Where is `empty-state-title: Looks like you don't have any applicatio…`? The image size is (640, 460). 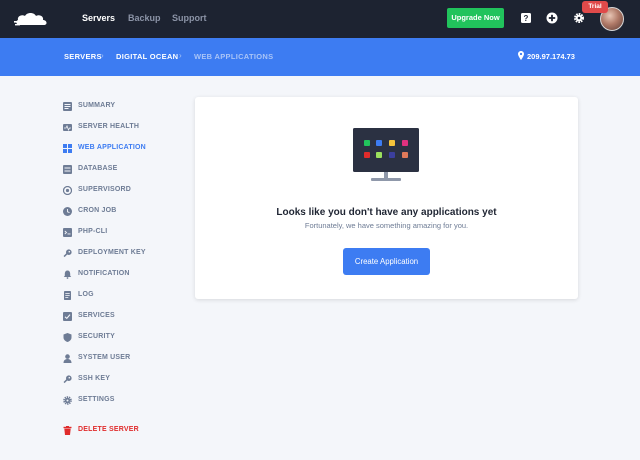
empty-state-title: Looks like you don't have any applicatio… is located at coordinates (386, 212).